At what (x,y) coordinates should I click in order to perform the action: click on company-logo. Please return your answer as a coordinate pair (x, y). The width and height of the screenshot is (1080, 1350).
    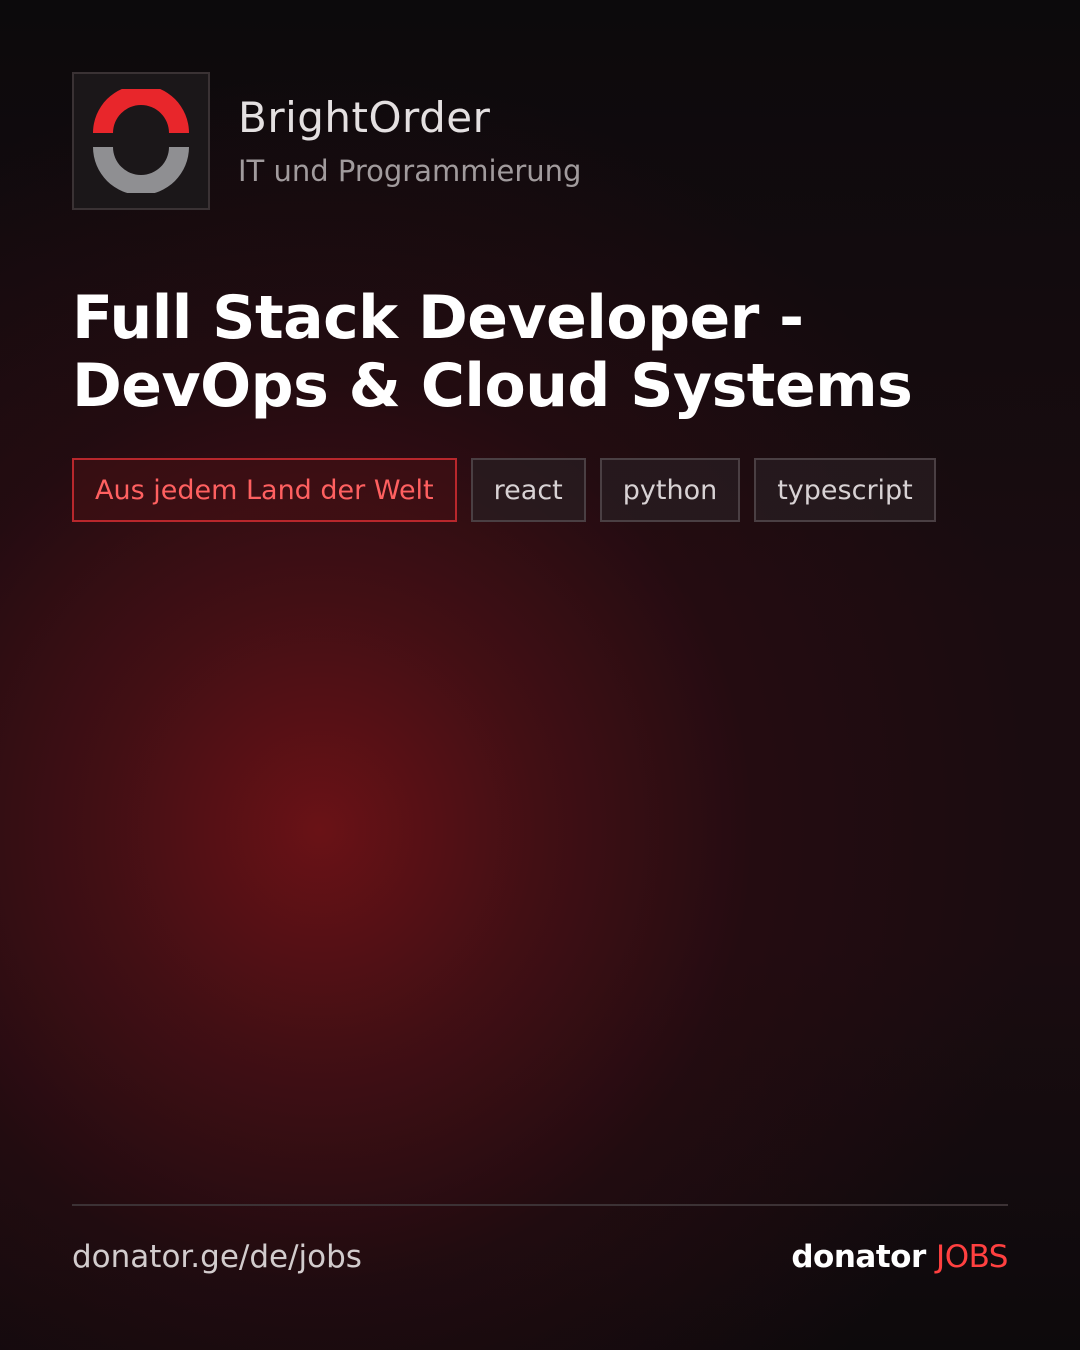
    Looking at the image, I should click on (141, 141).